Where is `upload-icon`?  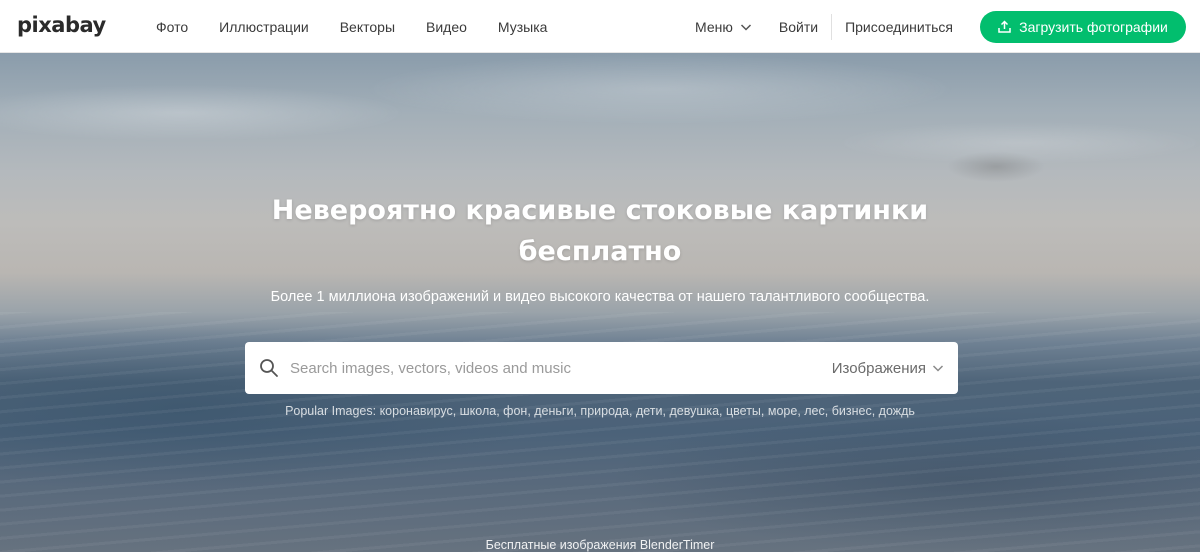 upload-icon is located at coordinates (1004, 26).